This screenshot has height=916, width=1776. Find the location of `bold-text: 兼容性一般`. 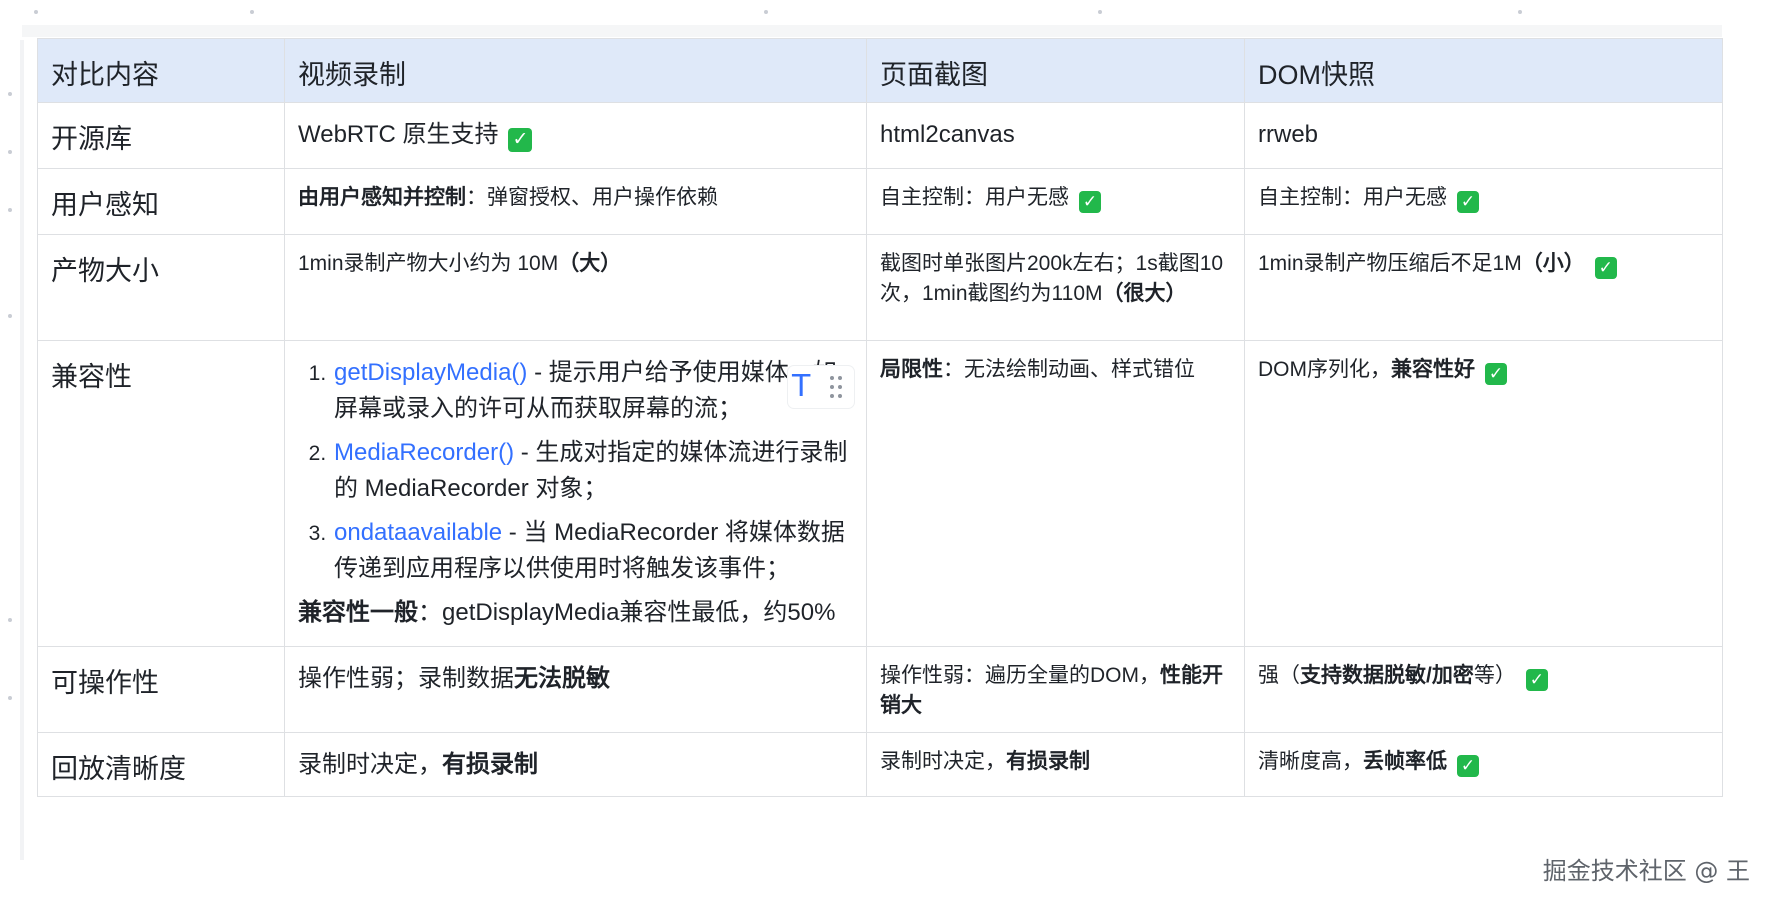

bold-text: 兼容性一般 is located at coordinates (358, 612).